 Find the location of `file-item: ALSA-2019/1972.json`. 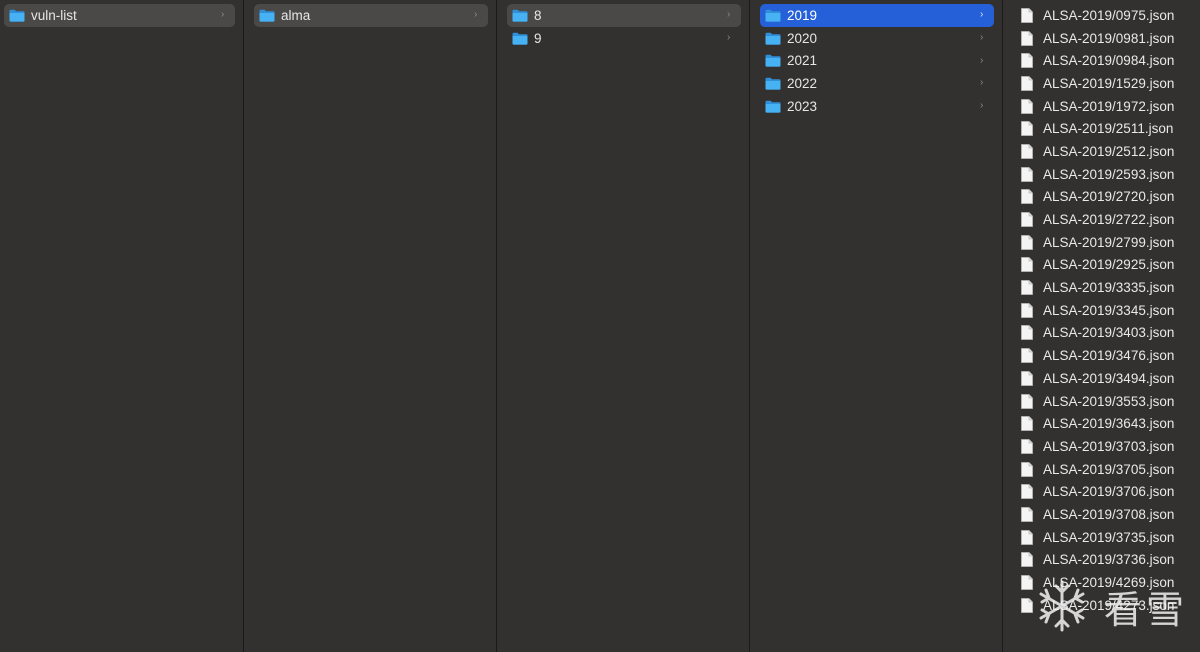

file-item: ALSA-2019/1972.json is located at coordinates (1101, 106).